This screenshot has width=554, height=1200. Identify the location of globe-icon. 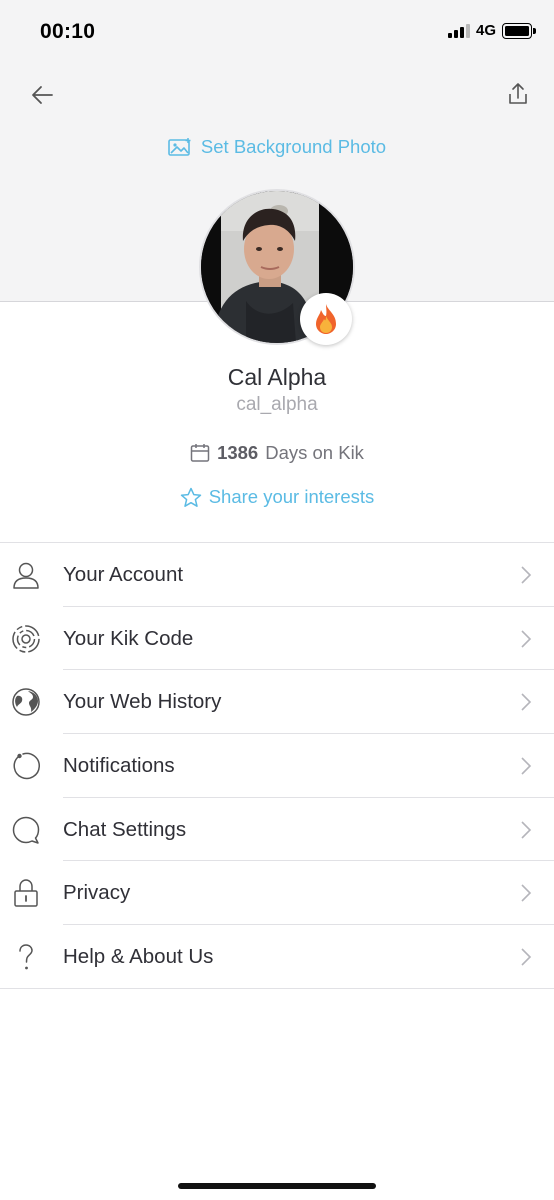
(26, 702).